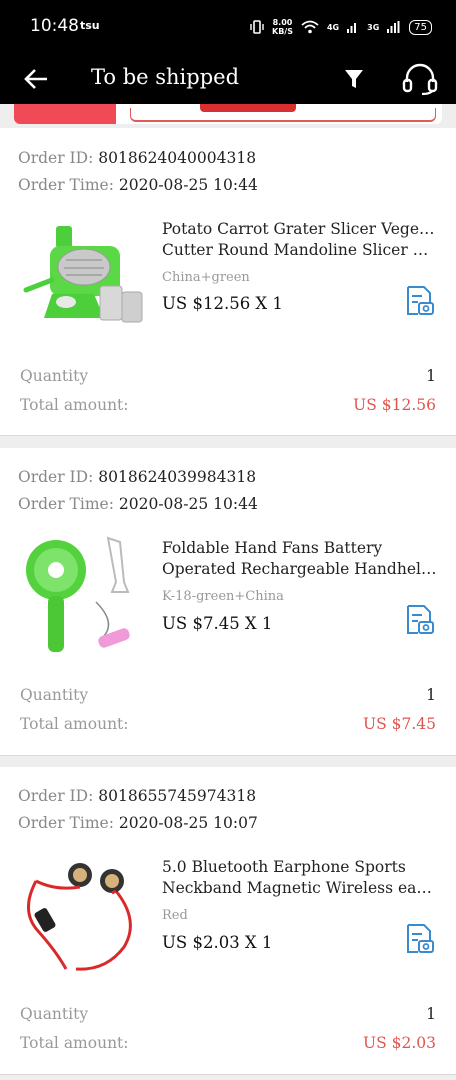 The width and height of the screenshot is (456, 1080). I want to click on vibrate-icon, so click(257, 27).